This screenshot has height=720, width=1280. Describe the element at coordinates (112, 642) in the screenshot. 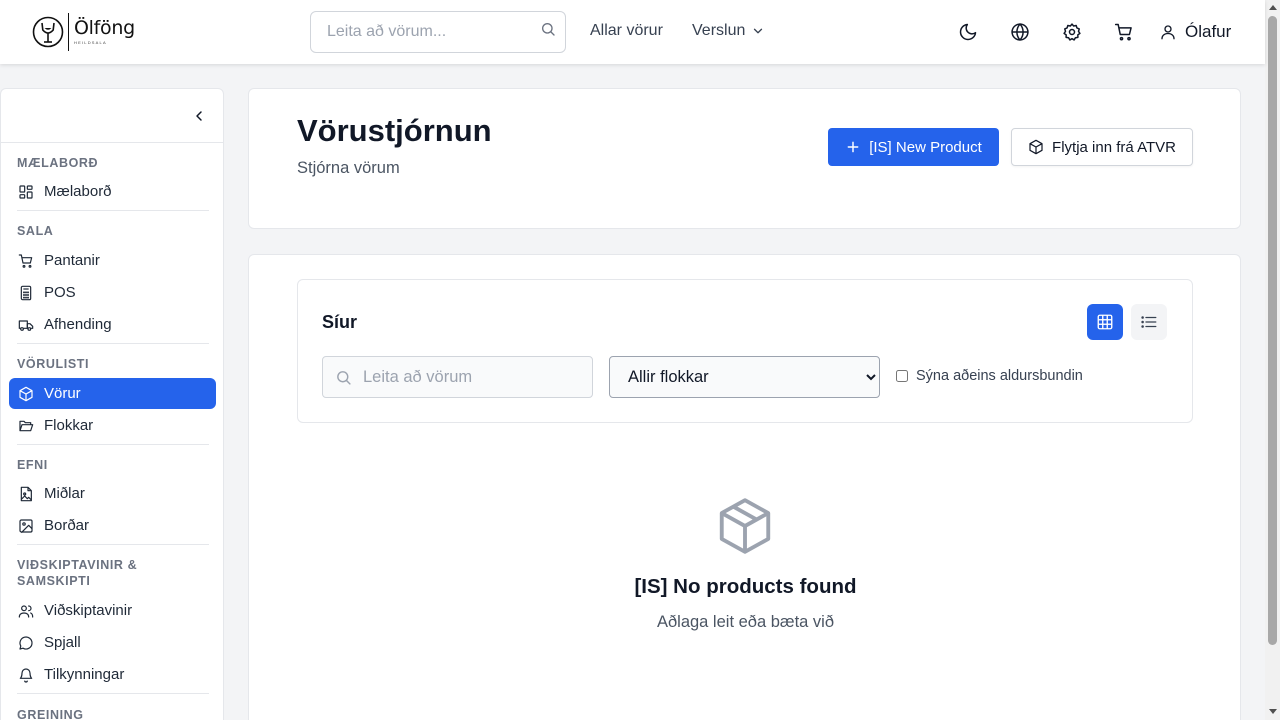

I see `sidebar-item-chat: Spjall` at that location.